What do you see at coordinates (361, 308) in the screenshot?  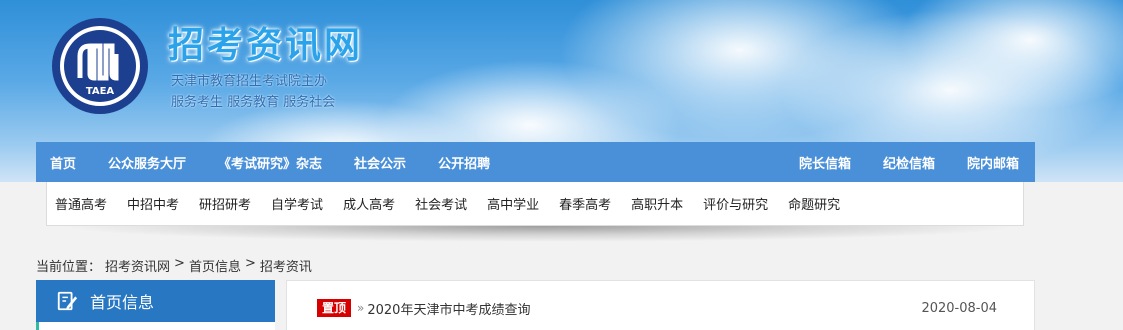 I see `double-chevron-right-icon: »` at bounding box center [361, 308].